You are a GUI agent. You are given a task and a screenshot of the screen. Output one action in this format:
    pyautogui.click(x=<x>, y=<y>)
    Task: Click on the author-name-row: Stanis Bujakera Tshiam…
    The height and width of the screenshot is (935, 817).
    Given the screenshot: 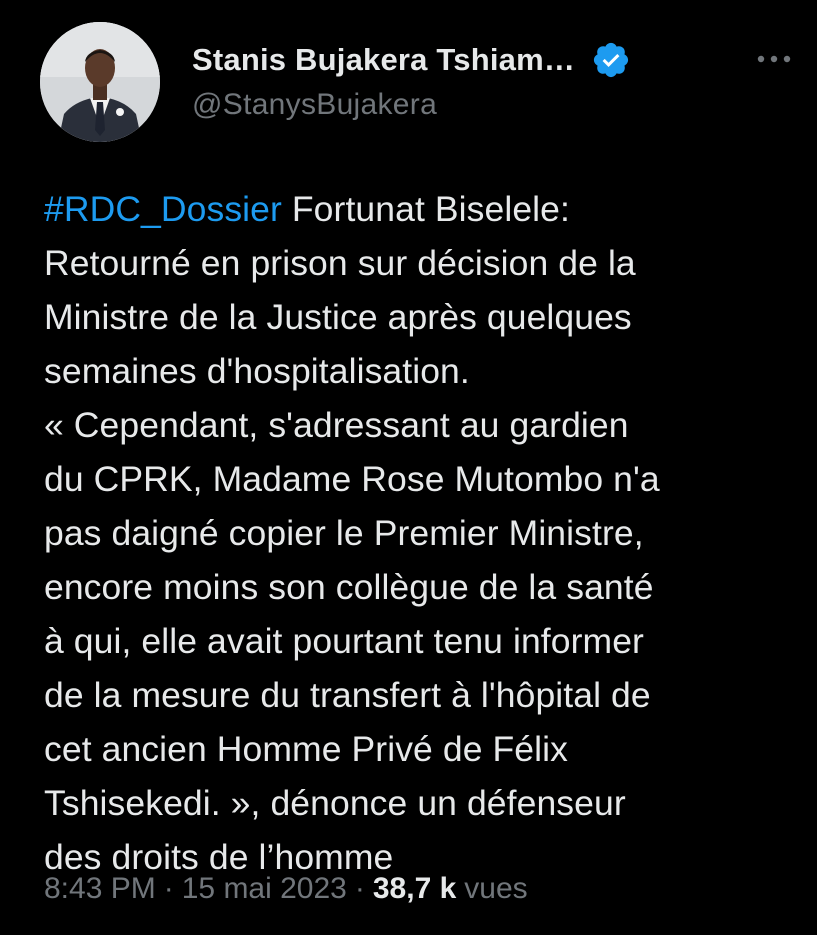 What is the action you would take?
    pyautogui.click(x=411, y=60)
    